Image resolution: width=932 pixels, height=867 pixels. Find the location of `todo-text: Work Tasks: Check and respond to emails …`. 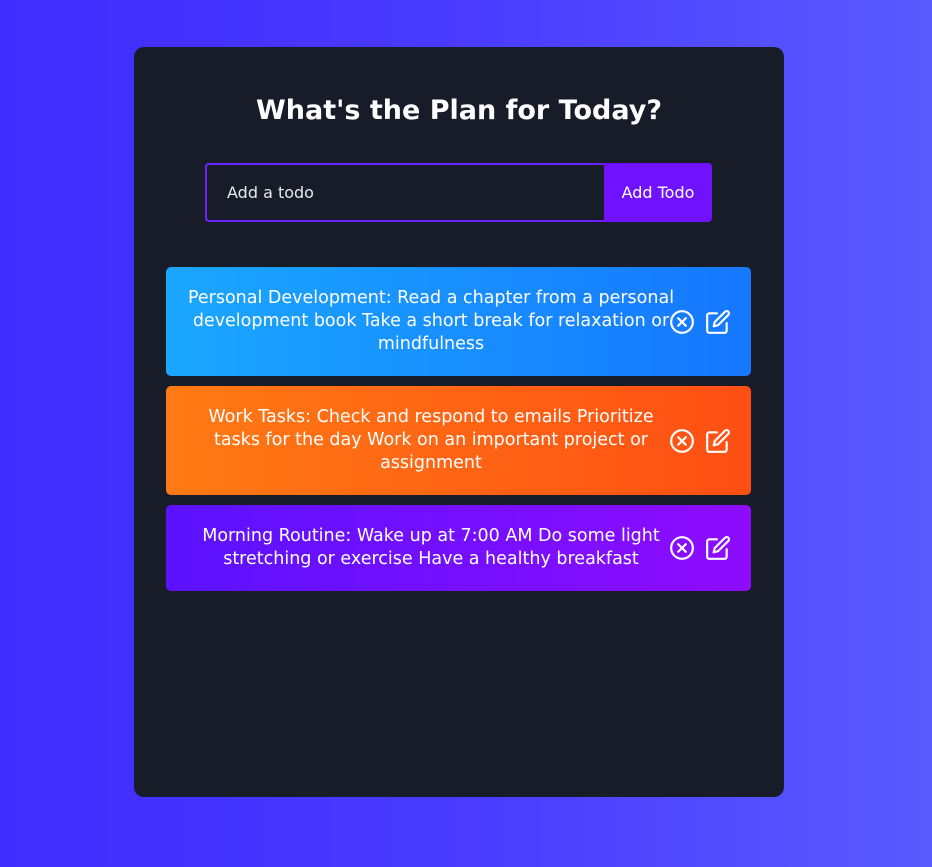

todo-text: Work Tasks: Check and respond to emails … is located at coordinates (431, 440).